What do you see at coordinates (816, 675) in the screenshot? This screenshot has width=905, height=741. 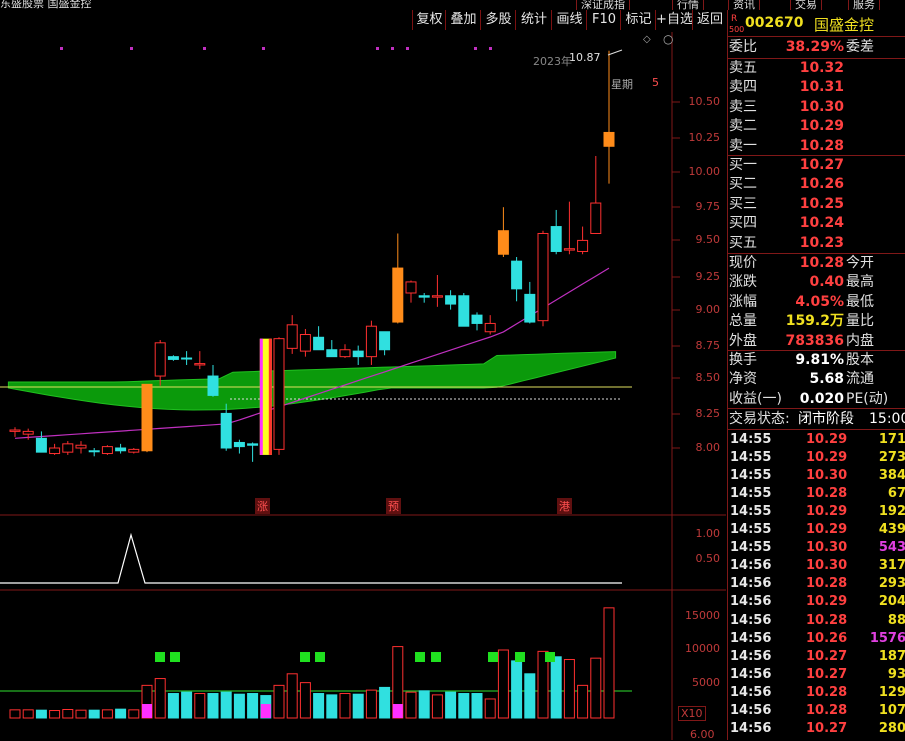 I see `tick-row: 14:56 10.27 93` at bounding box center [816, 675].